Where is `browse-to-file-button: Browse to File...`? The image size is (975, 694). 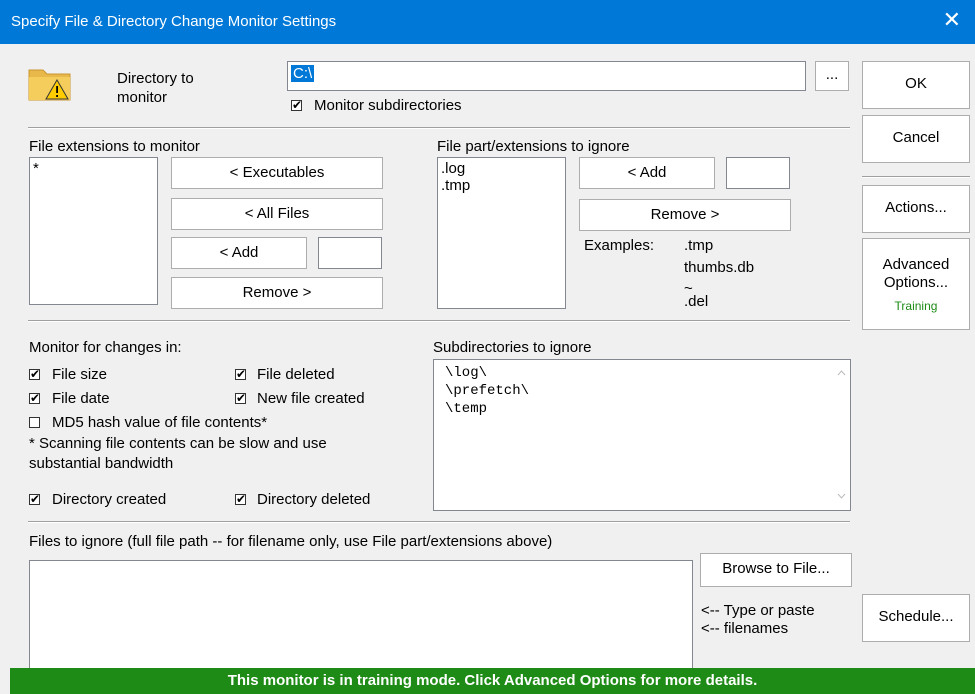
browse-to-file-button: Browse to File... is located at coordinates (776, 570).